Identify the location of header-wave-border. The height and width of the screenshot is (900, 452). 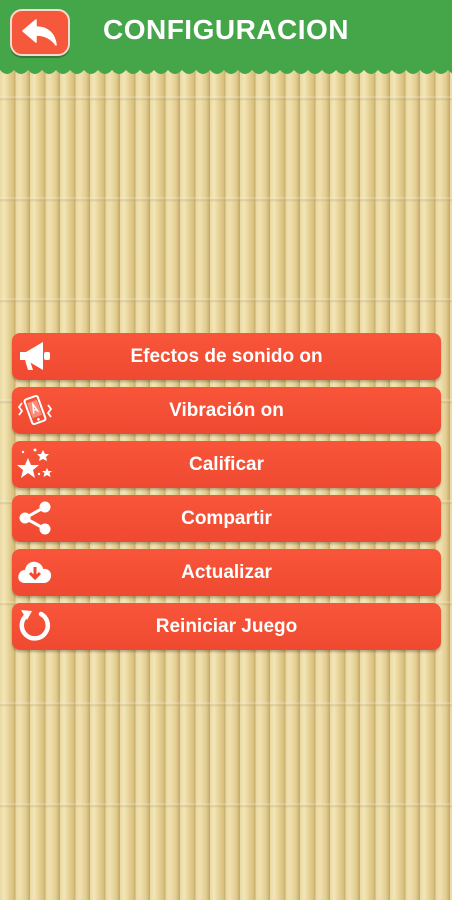
(226, 70).